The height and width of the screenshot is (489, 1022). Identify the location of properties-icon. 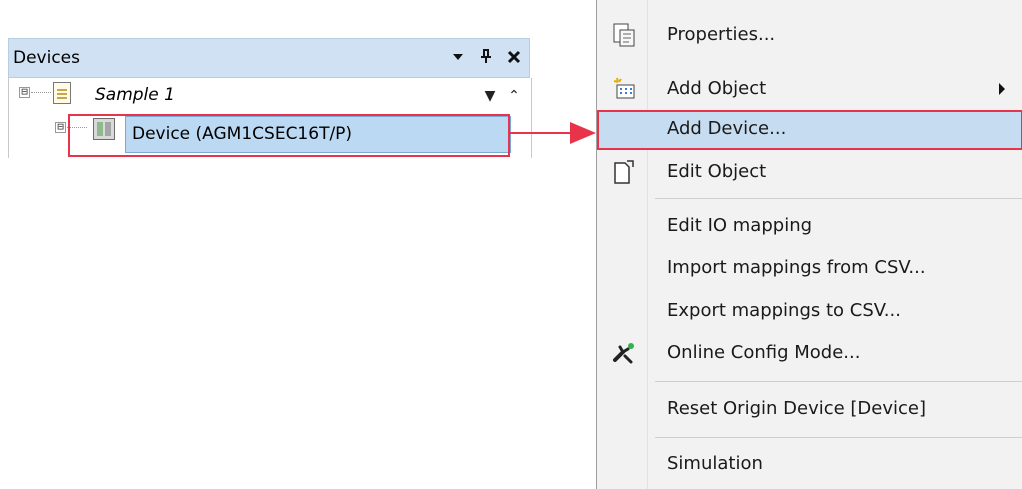
(624, 35).